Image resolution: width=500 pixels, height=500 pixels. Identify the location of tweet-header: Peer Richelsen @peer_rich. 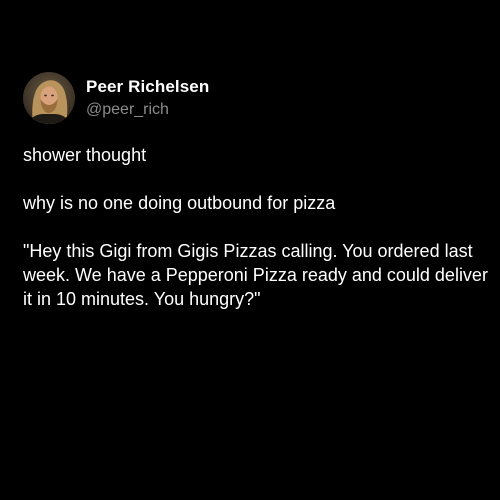
(116, 98).